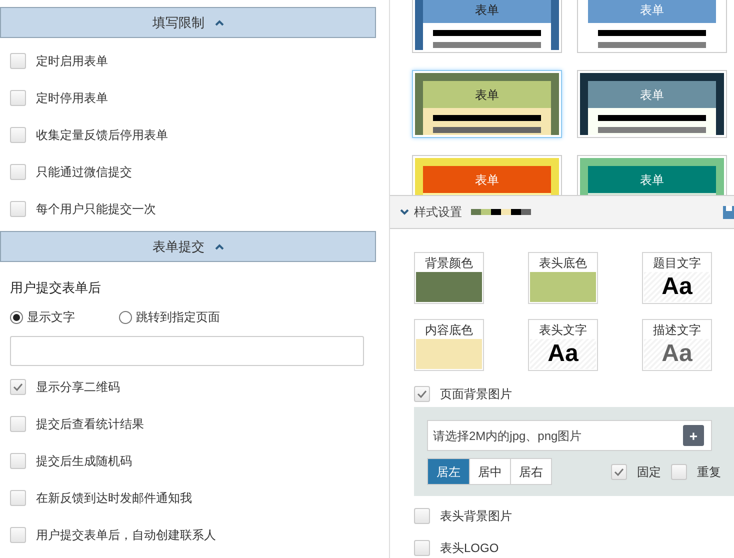  Describe the element at coordinates (78, 387) in the screenshot. I see `checkbox-label: 显示分享二维码` at that location.